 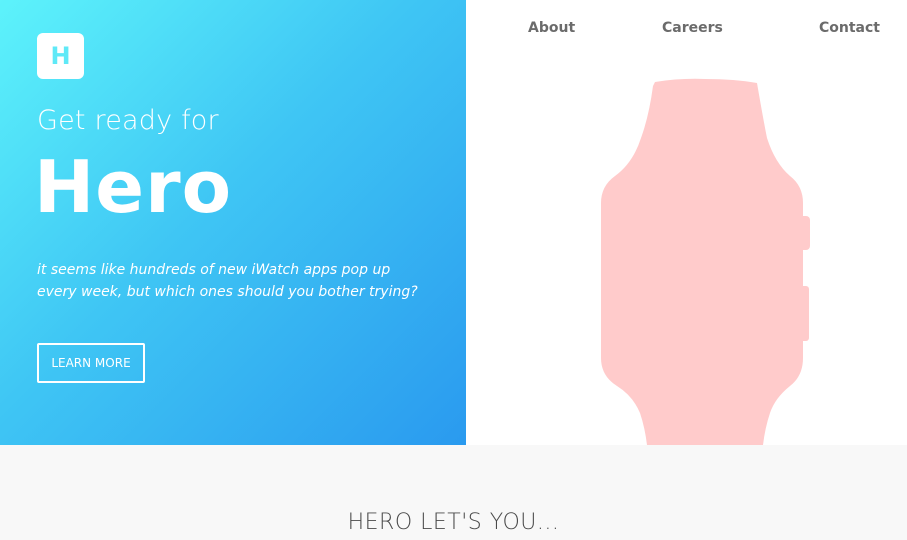 I want to click on nav-link-careers: Careers, so click(x=692, y=28).